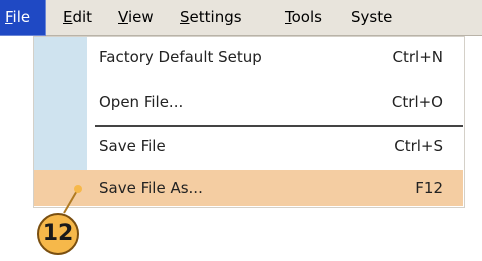  I want to click on menu-item-save-file-as: Save File As... F12, so click(275, 188).